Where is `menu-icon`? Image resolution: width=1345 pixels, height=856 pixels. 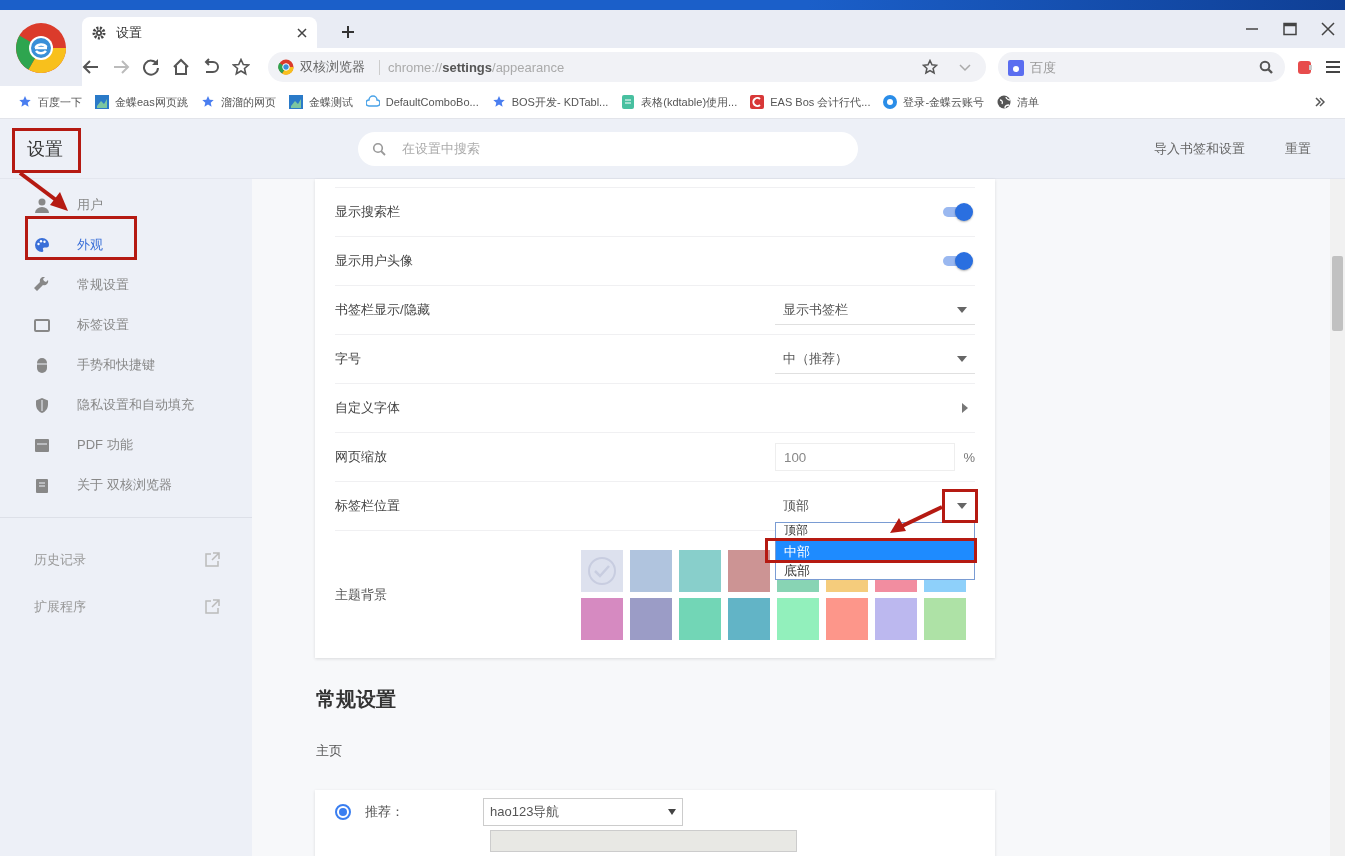 menu-icon is located at coordinates (1333, 67).